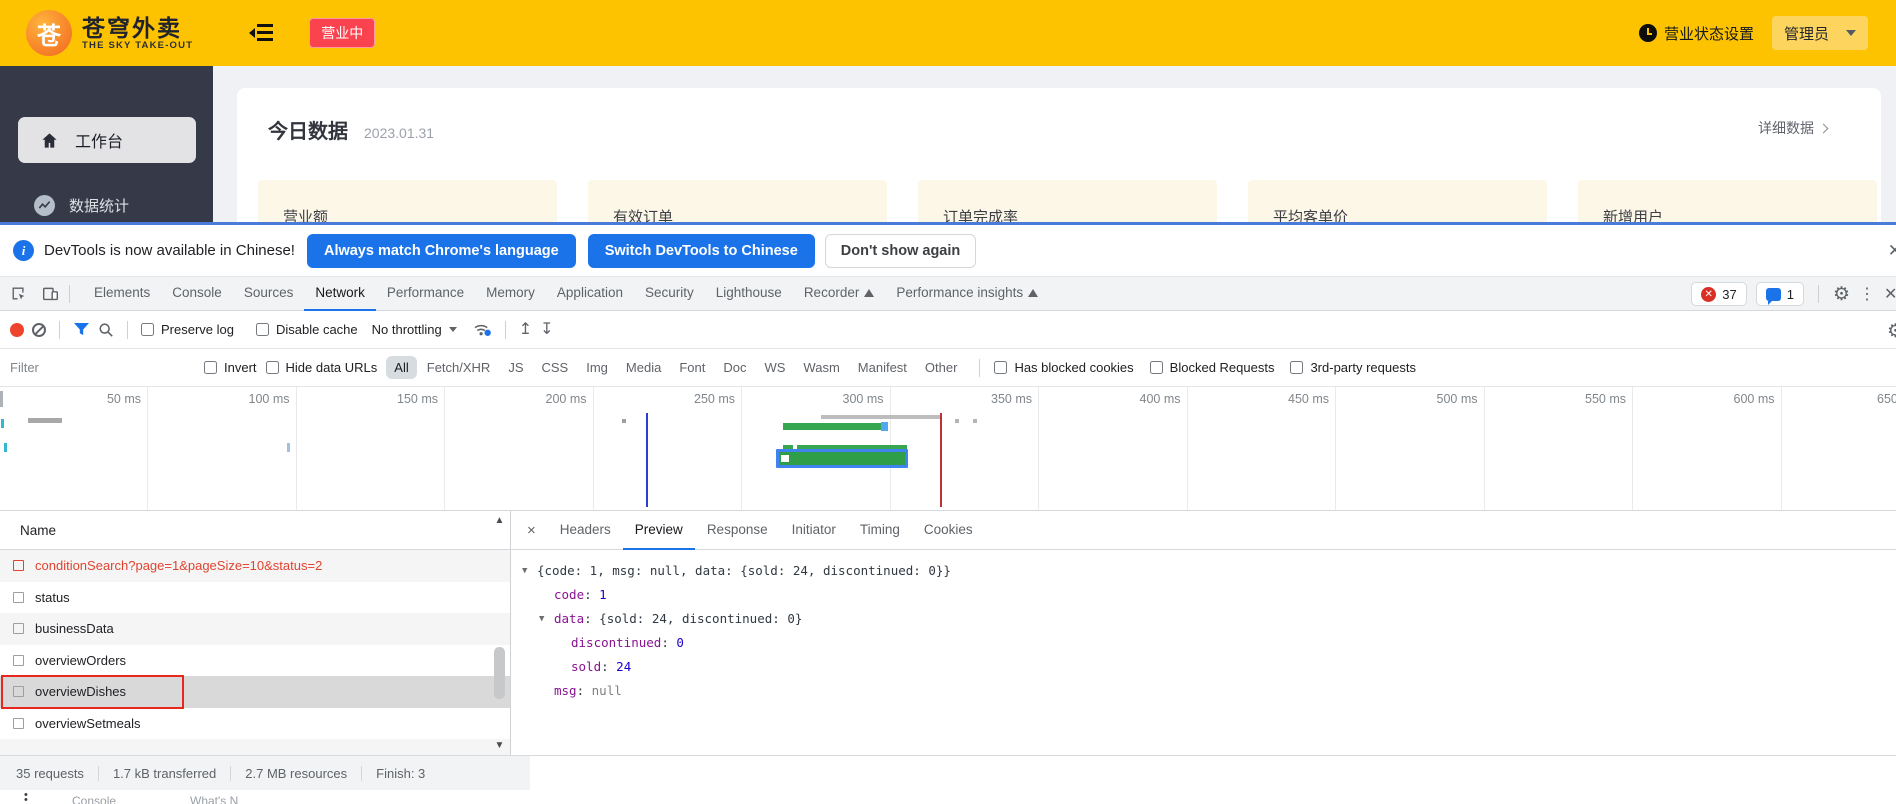  Describe the element at coordinates (1719, 294) in the screenshot. I see `error-count-badge: ✕ 37` at that location.